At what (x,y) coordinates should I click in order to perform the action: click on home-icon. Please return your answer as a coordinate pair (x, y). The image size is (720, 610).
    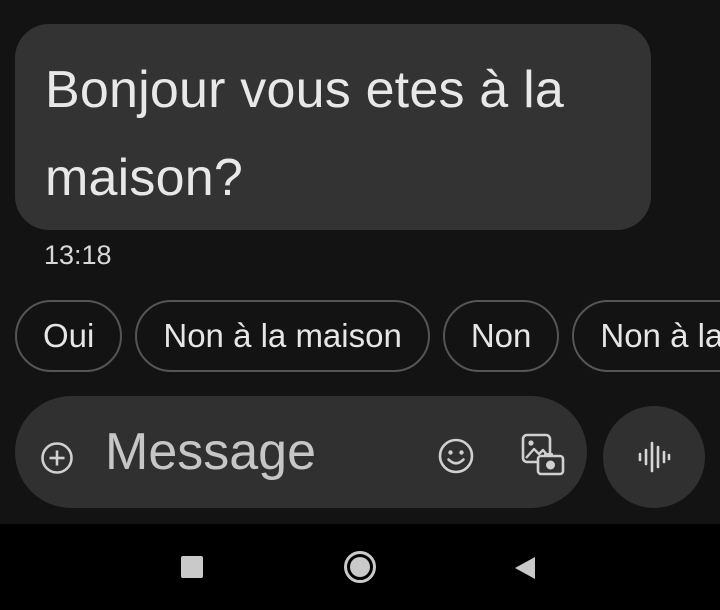
    Looking at the image, I should click on (360, 567).